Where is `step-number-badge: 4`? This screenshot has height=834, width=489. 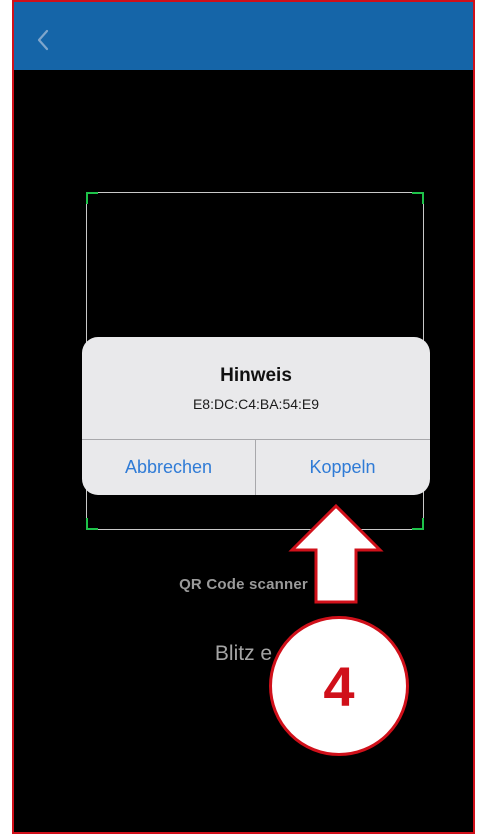
step-number-badge: 4 is located at coordinates (339, 686).